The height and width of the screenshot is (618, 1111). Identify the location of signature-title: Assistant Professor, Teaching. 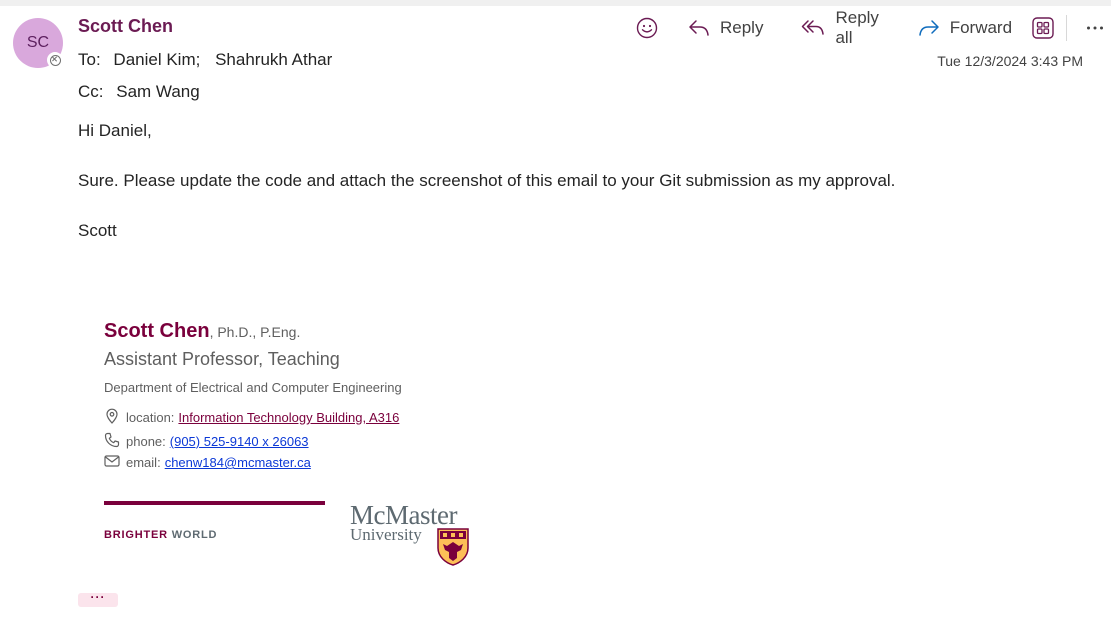
(222, 359).